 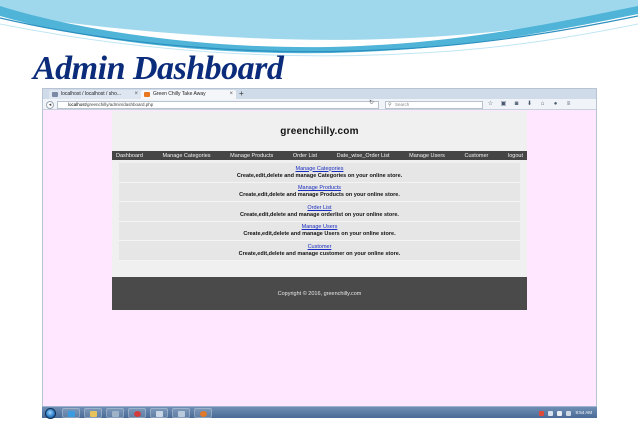 What do you see at coordinates (515, 156) in the screenshot?
I see `nav-logout: logout` at bounding box center [515, 156].